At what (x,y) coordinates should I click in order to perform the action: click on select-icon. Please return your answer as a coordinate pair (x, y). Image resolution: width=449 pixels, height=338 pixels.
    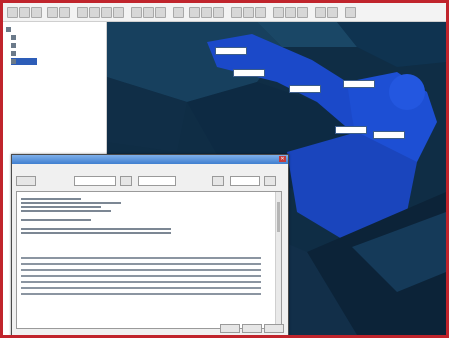
    Looking at the image, I should click on (82, 12).